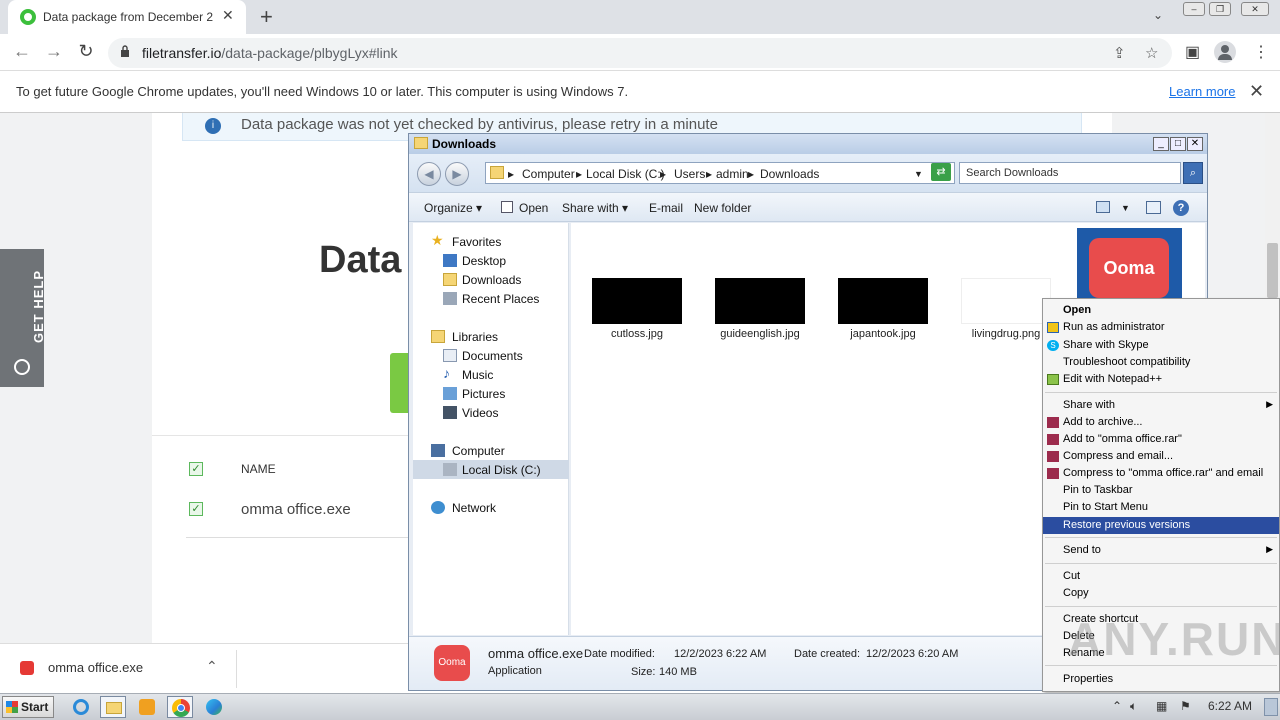  What do you see at coordinates (1193, 173) in the screenshot?
I see `search-icon: ⌕` at bounding box center [1193, 173].